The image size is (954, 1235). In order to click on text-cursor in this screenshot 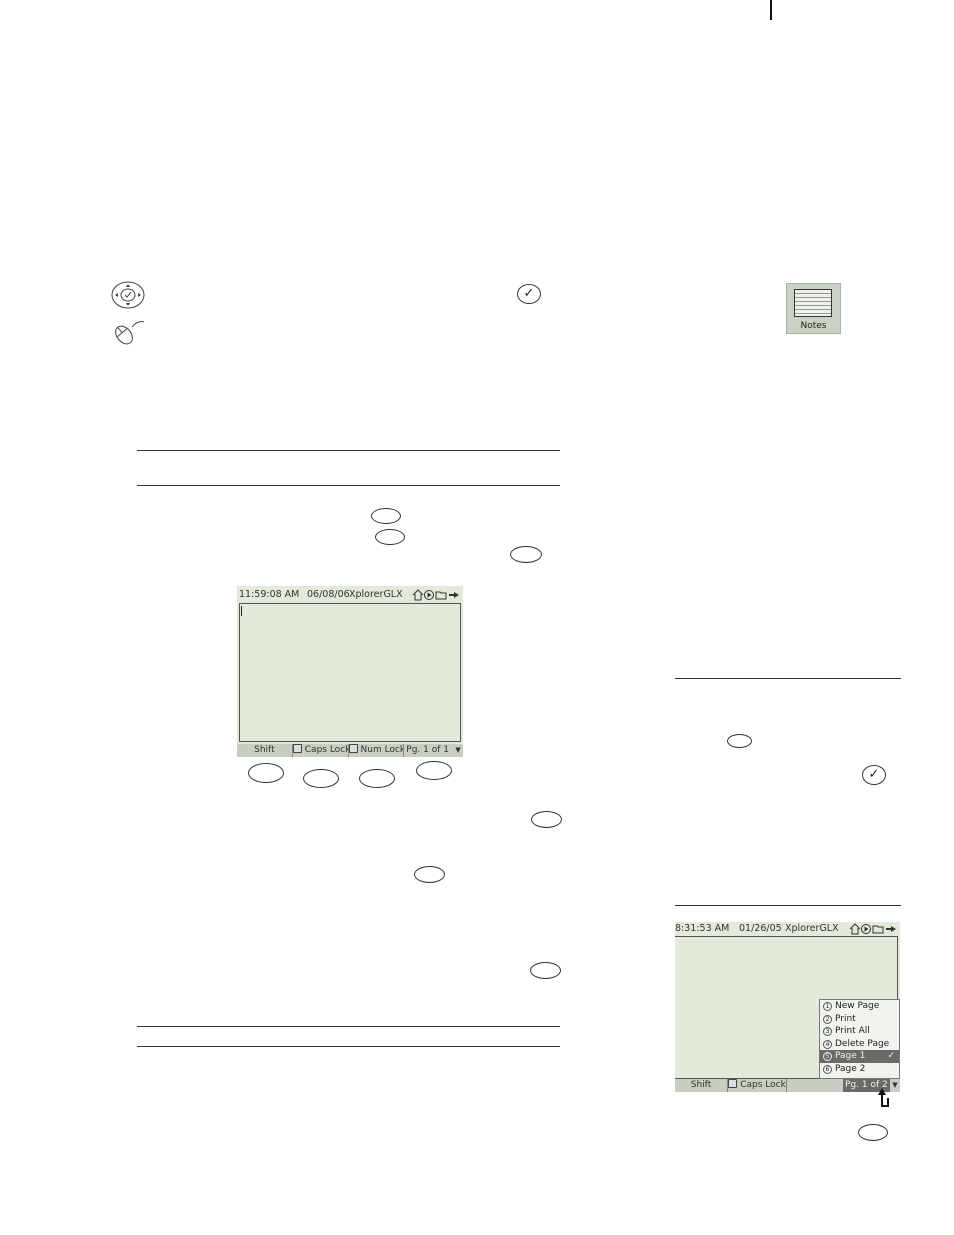, I will do `click(241, 611)`.